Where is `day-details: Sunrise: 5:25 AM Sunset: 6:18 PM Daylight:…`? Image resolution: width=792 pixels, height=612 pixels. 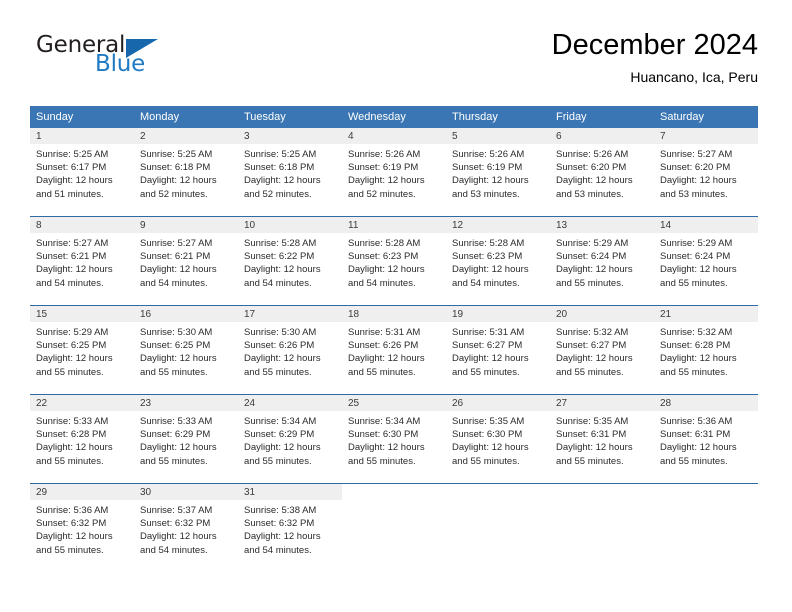
day-details: Sunrise: 5:25 AM Sunset: 6:18 PM Daylight:… is located at coordinates (186, 180).